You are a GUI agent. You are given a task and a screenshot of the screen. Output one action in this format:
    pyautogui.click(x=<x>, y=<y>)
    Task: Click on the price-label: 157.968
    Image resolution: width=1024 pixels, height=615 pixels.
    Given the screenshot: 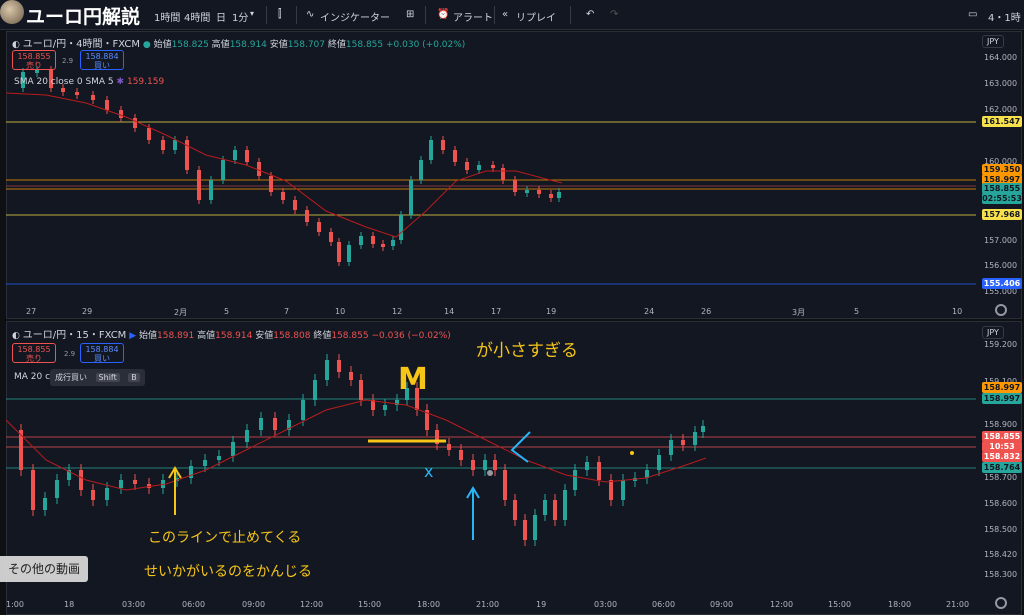 What is the action you would take?
    pyautogui.click(x=1002, y=214)
    